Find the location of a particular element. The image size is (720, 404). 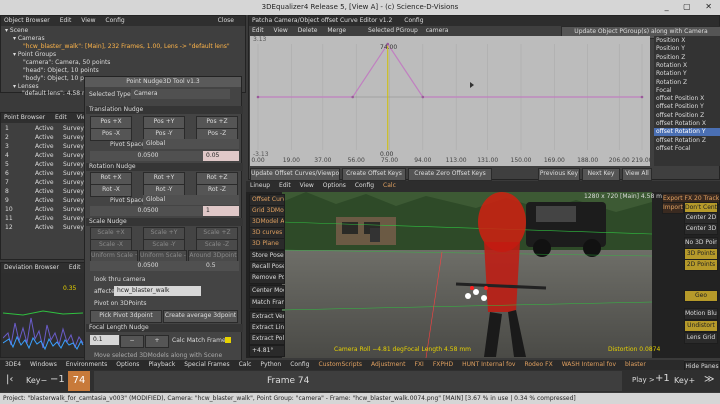

move-selected-models-label: Move selected 3DModels along with Scene is located at coordinates (158, 355).